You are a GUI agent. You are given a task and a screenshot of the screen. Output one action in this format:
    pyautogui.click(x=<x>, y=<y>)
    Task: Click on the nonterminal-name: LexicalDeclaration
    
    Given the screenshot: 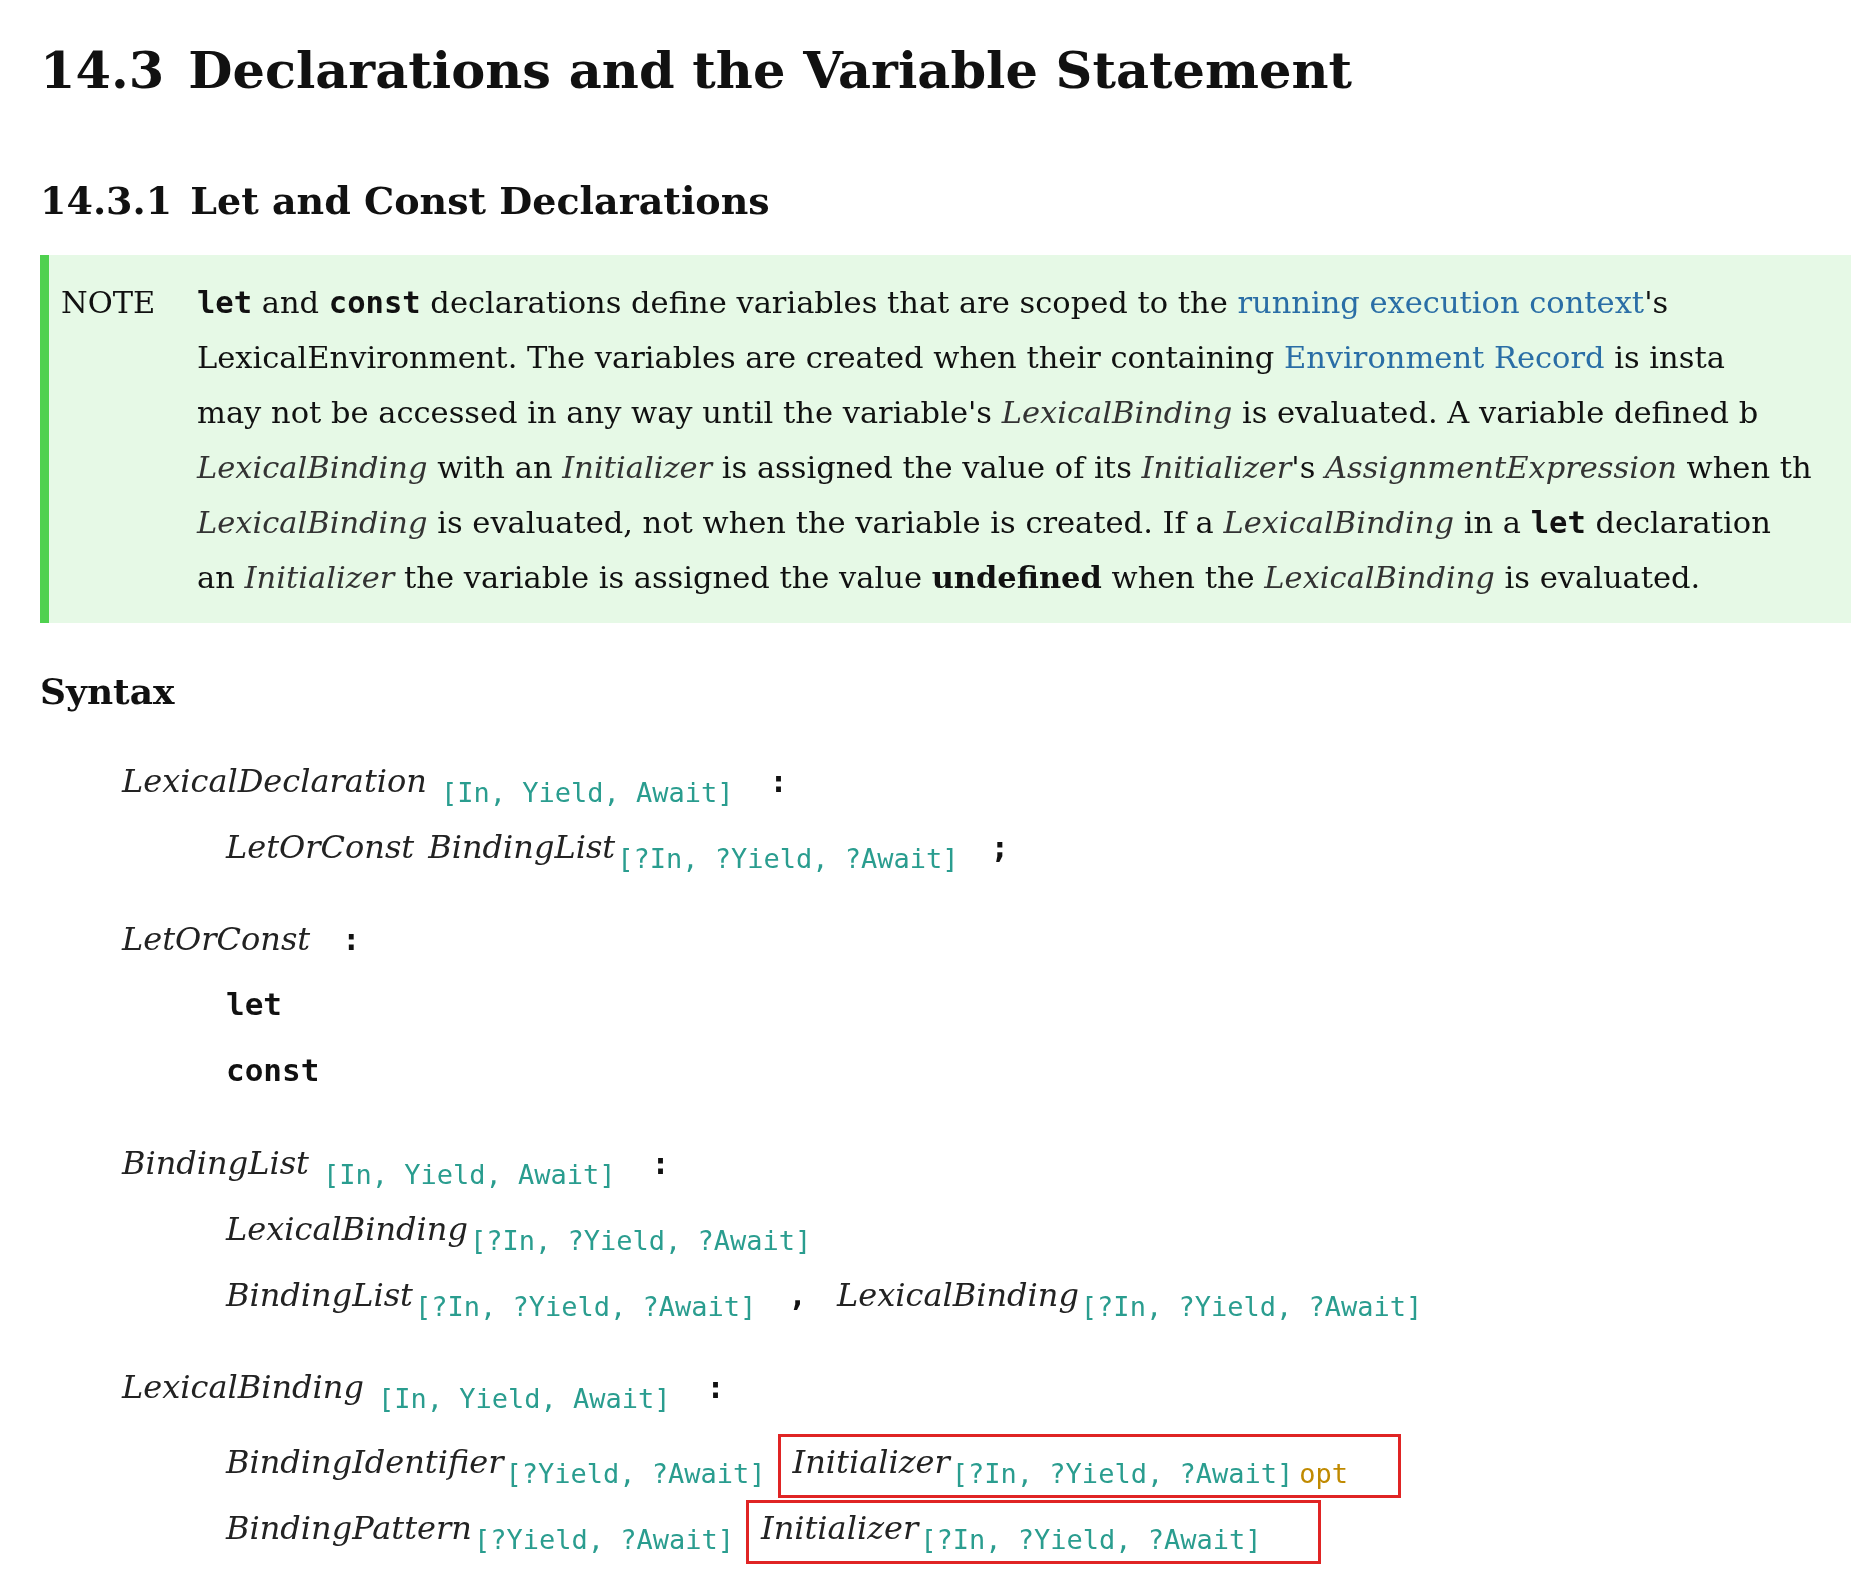 What is the action you would take?
    pyautogui.click(x=274, y=781)
    